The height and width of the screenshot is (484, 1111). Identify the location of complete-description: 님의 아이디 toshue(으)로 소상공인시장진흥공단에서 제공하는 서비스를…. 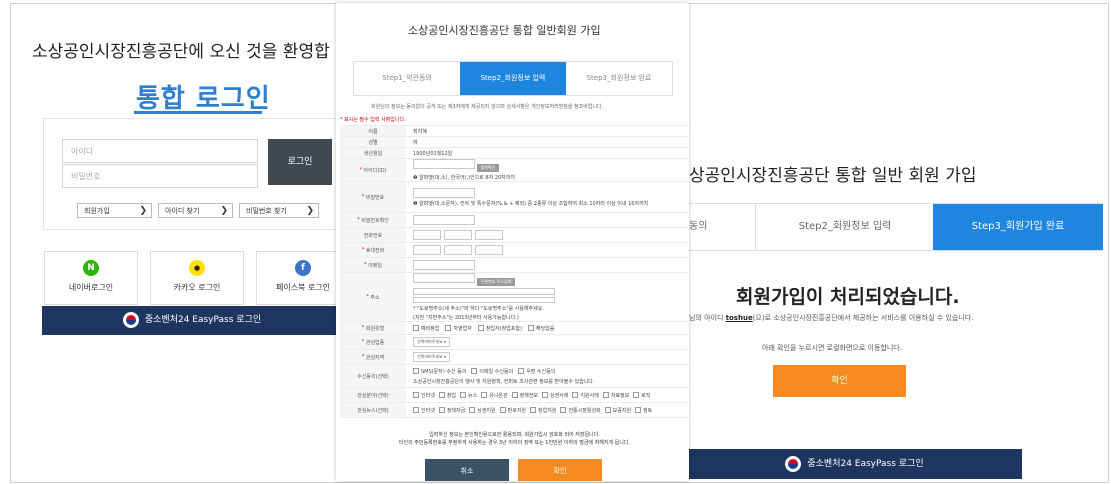
(831, 318).